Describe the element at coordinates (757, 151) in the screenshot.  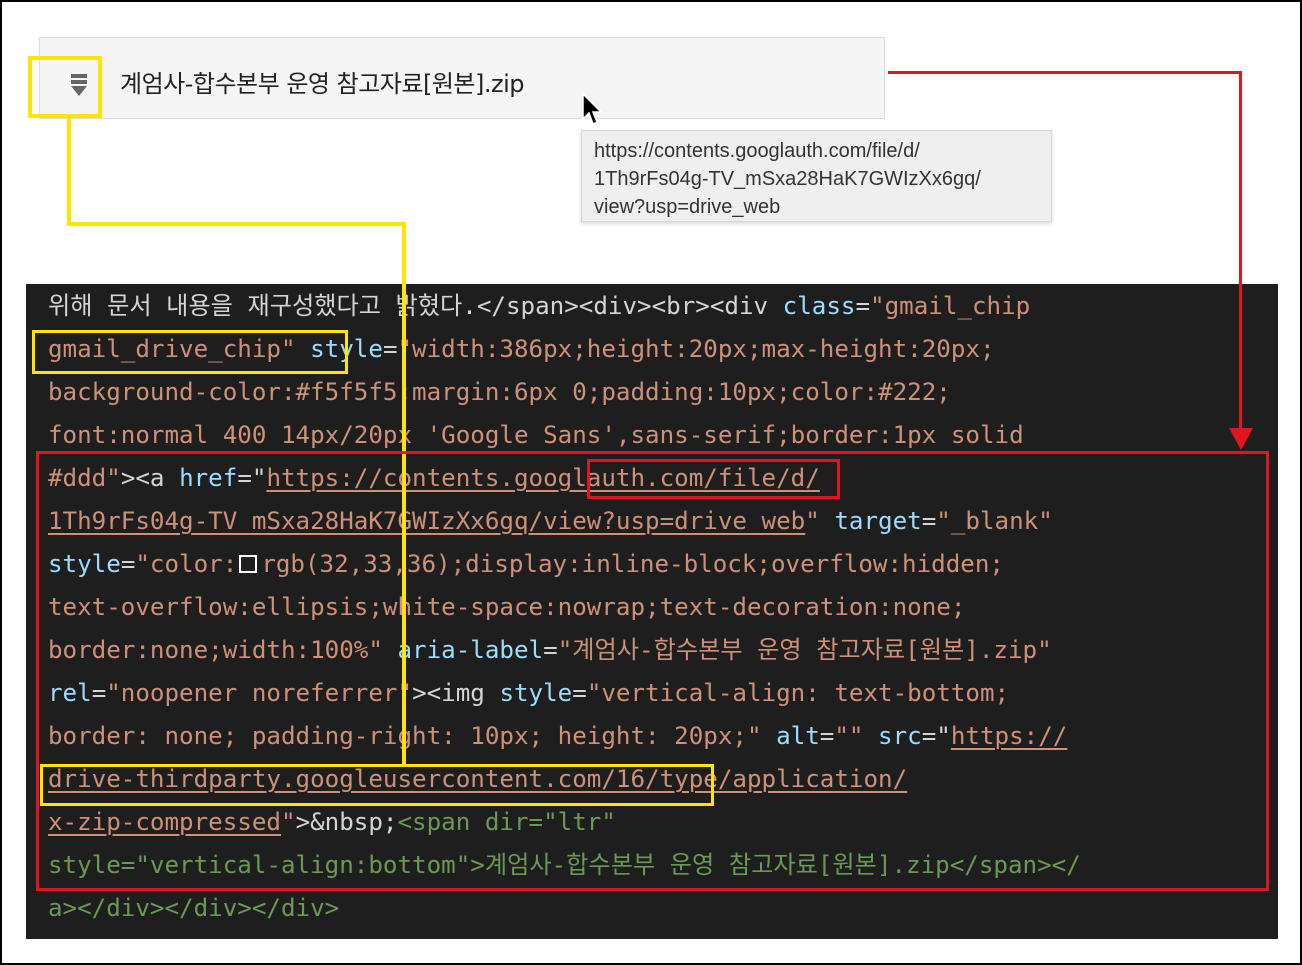
I see `tooltip-line-1: https://contents.googlauth.com/file/d/` at that location.